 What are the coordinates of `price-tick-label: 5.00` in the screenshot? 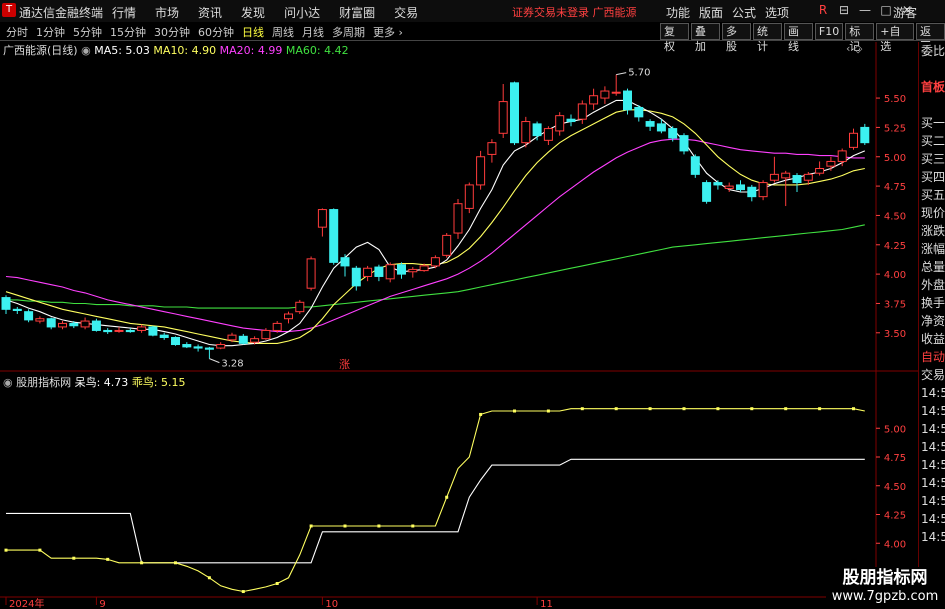 It's located at (895, 158).